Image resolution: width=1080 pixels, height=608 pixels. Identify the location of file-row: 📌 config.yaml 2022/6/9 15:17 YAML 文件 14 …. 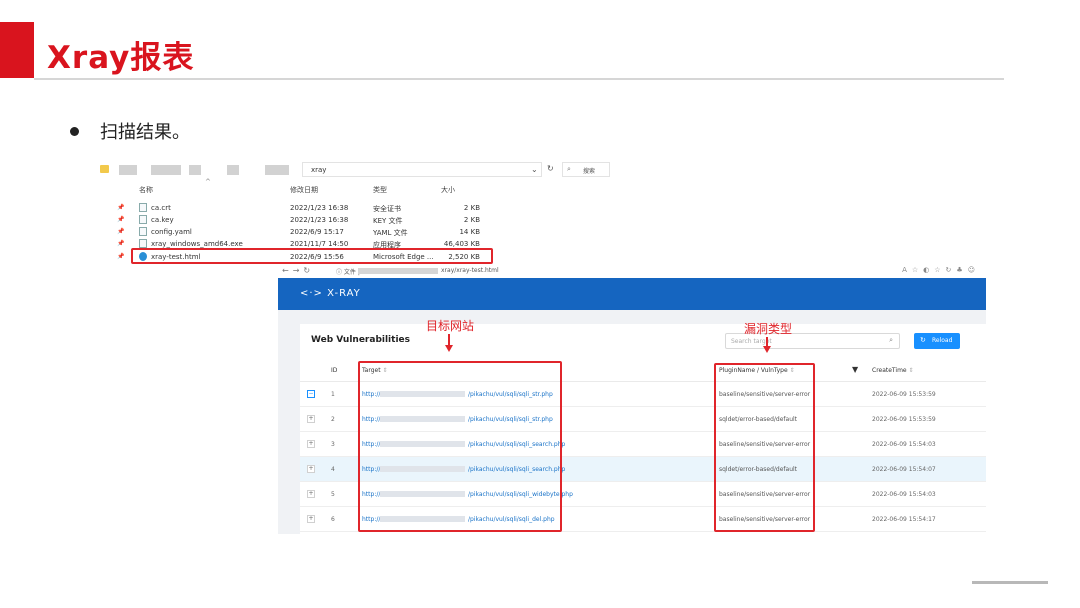
(304, 232).